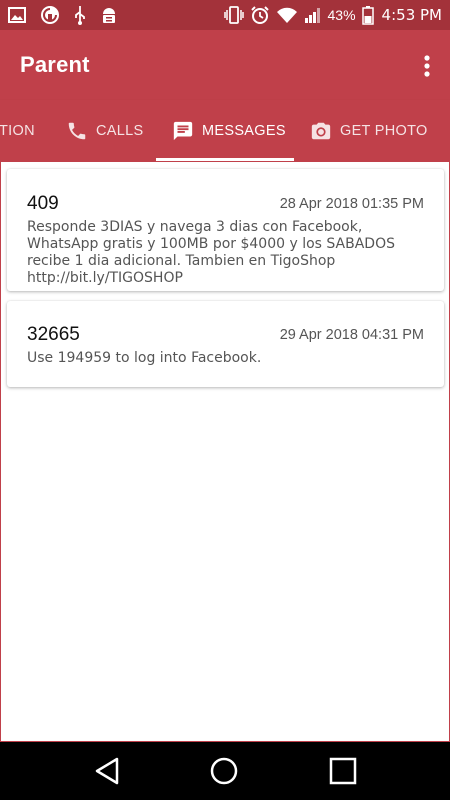 The height and width of the screenshot is (800, 450). I want to click on home-button, so click(224, 771).